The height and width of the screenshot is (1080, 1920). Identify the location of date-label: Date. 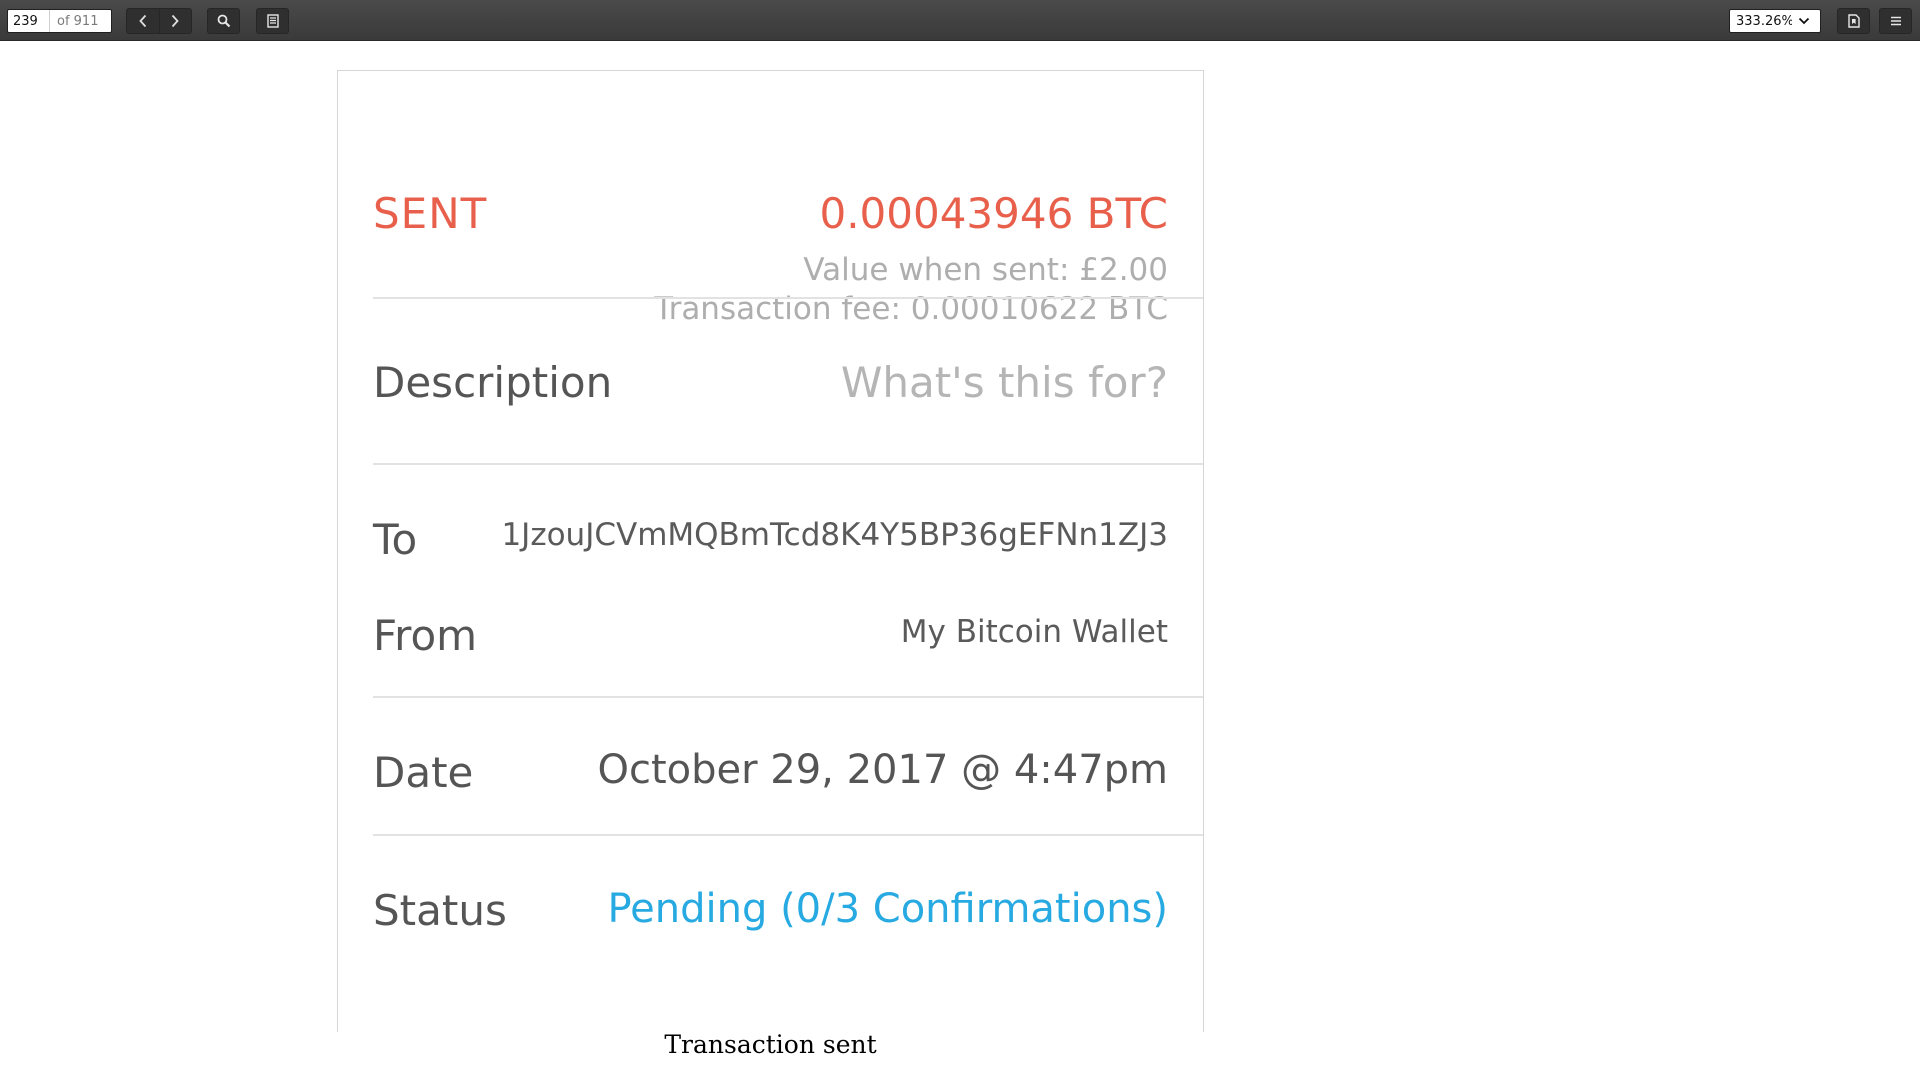
(423, 772).